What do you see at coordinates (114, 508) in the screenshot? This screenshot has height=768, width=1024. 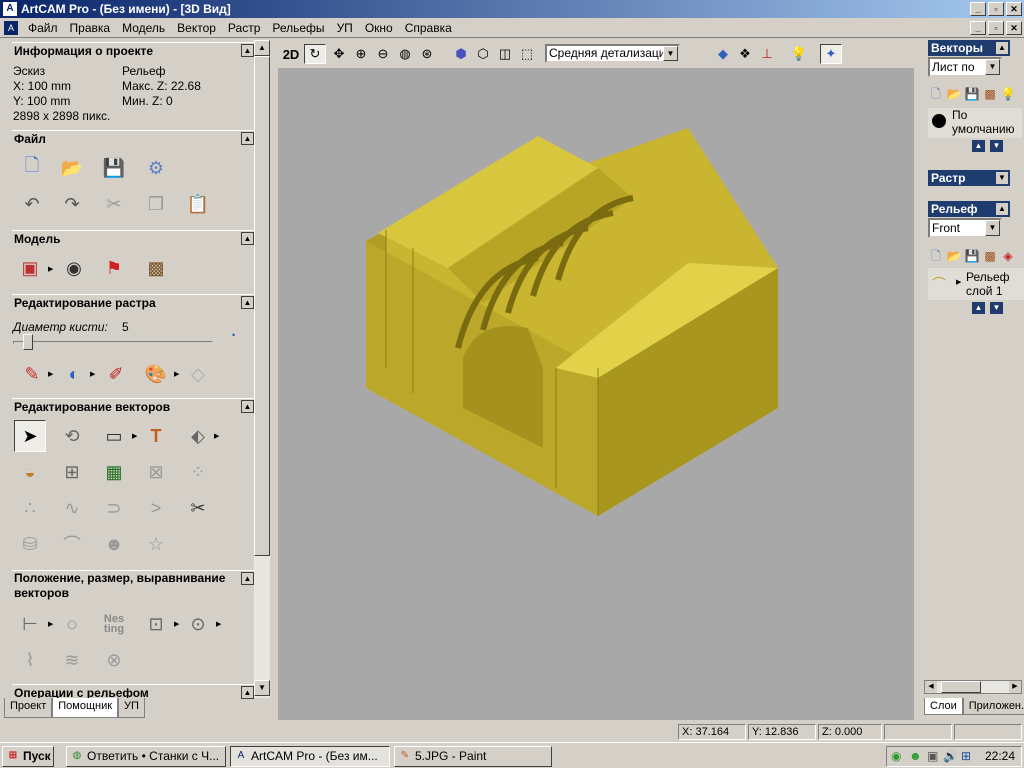 I see `arc-icon: ⊃` at bounding box center [114, 508].